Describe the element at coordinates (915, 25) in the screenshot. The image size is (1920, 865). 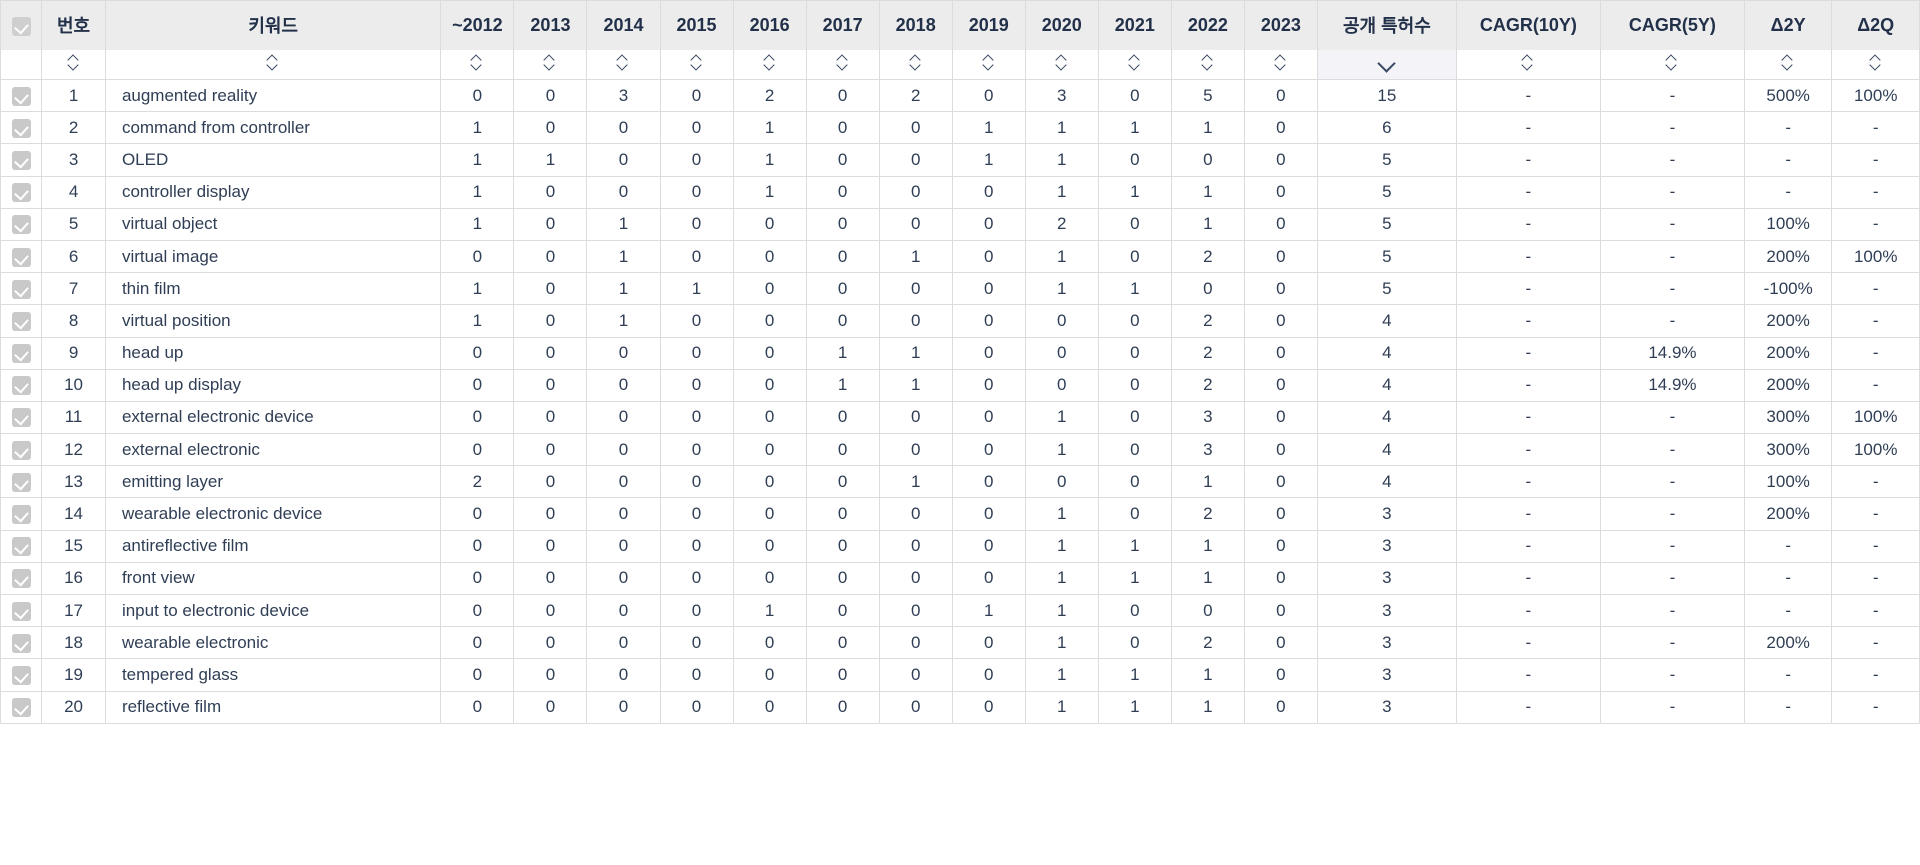
I see `column-header-year-6: 2018` at that location.